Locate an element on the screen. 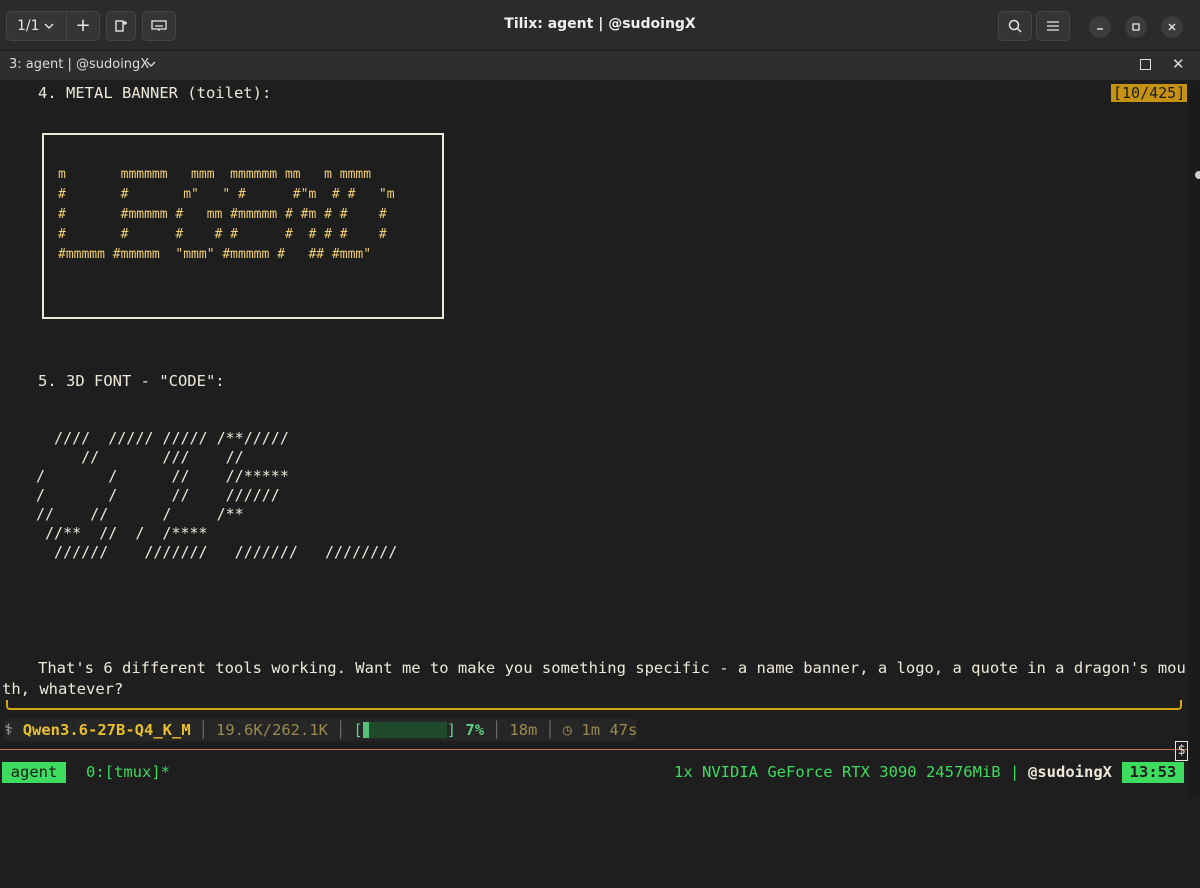  search-icon is located at coordinates (1015, 26).